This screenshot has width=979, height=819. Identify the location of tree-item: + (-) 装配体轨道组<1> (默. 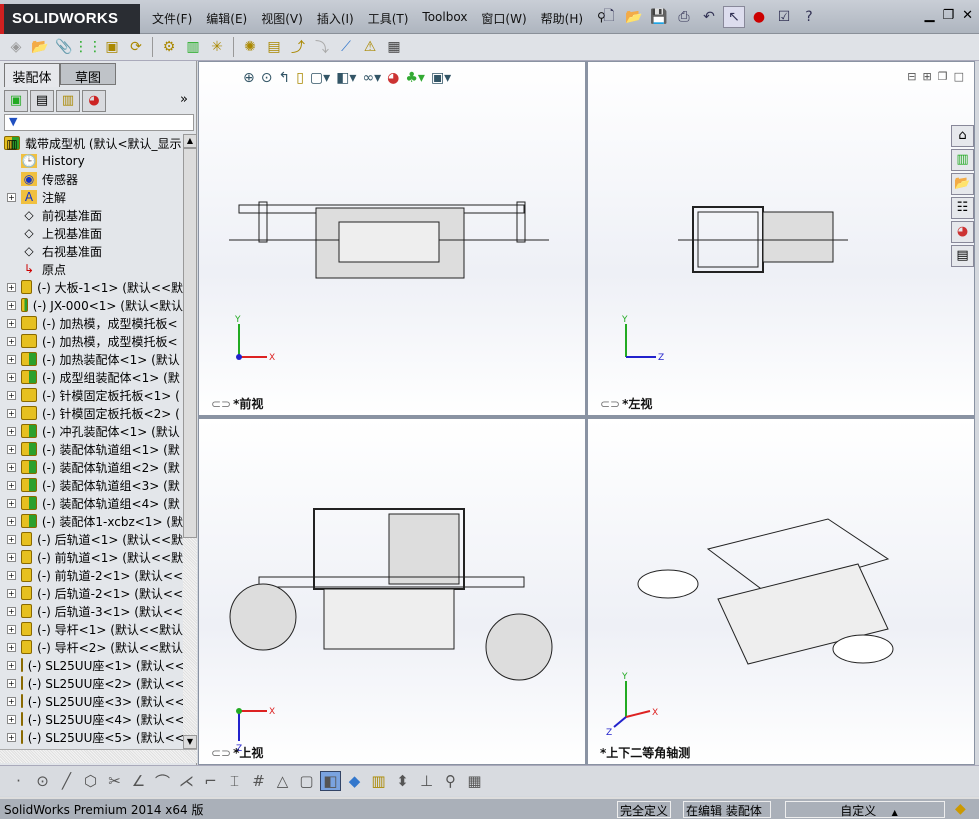
(91, 449).